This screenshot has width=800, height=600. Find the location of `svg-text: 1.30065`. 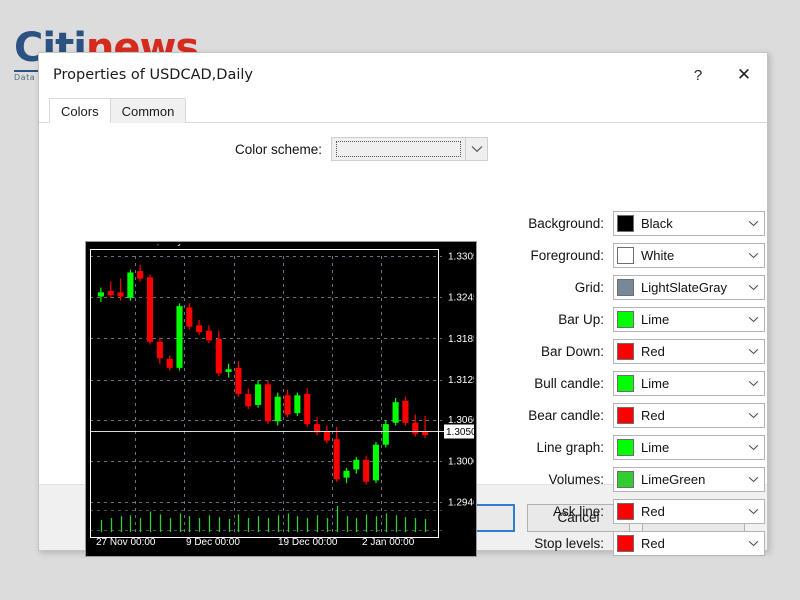

svg-text: 1.30065 is located at coordinates (461, 461).